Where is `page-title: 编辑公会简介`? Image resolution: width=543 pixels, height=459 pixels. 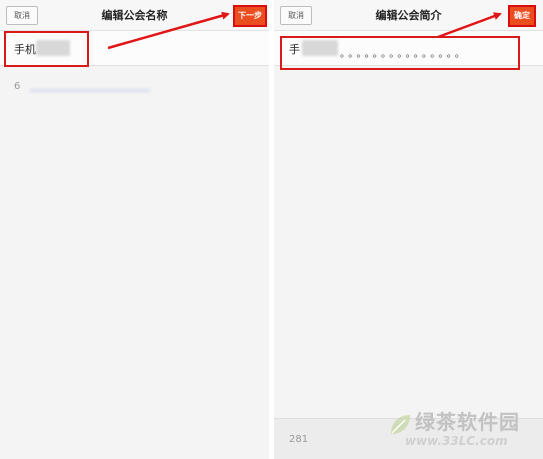
page-title: 编辑公会简介 is located at coordinates (408, 15).